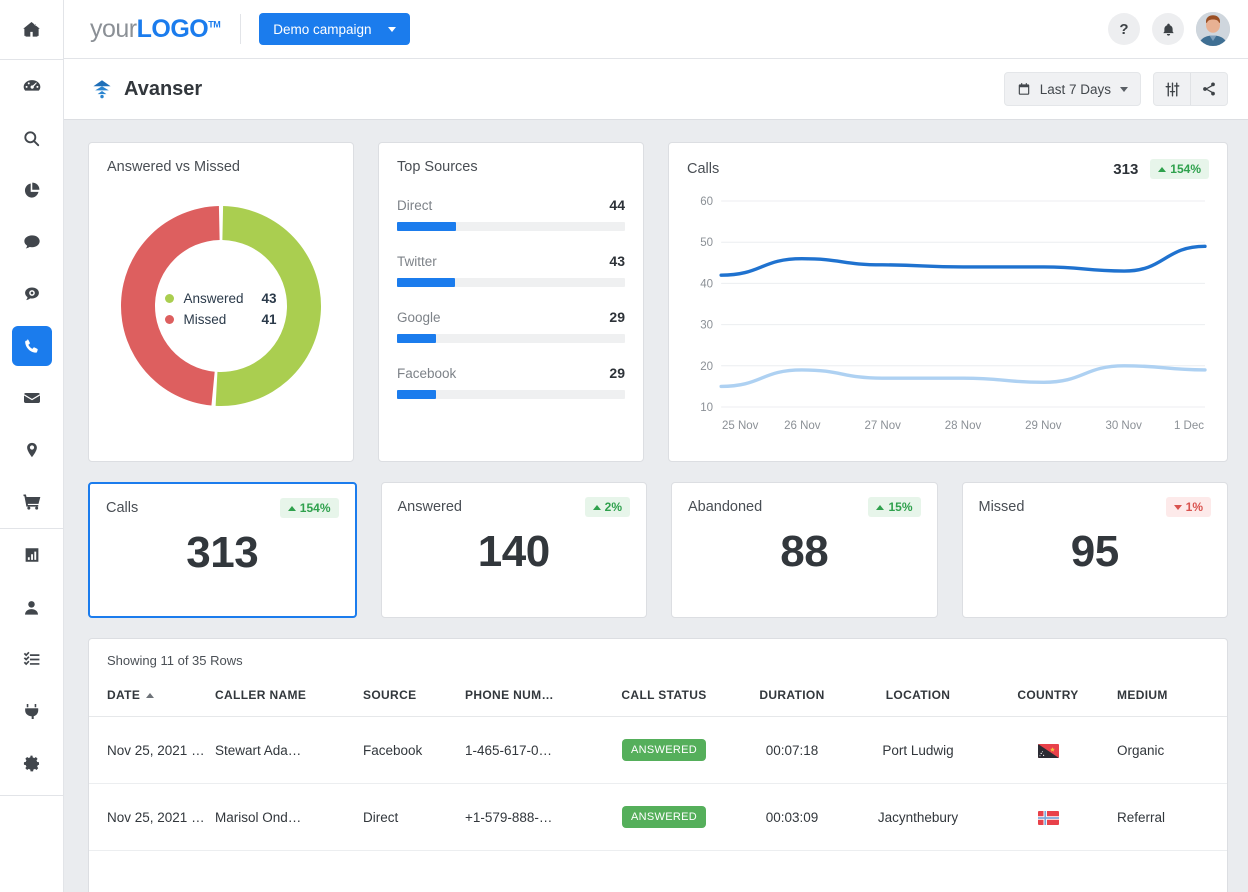 The image size is (1248, 892). I want to click on table-header-label: DATE, so click(124, 695).